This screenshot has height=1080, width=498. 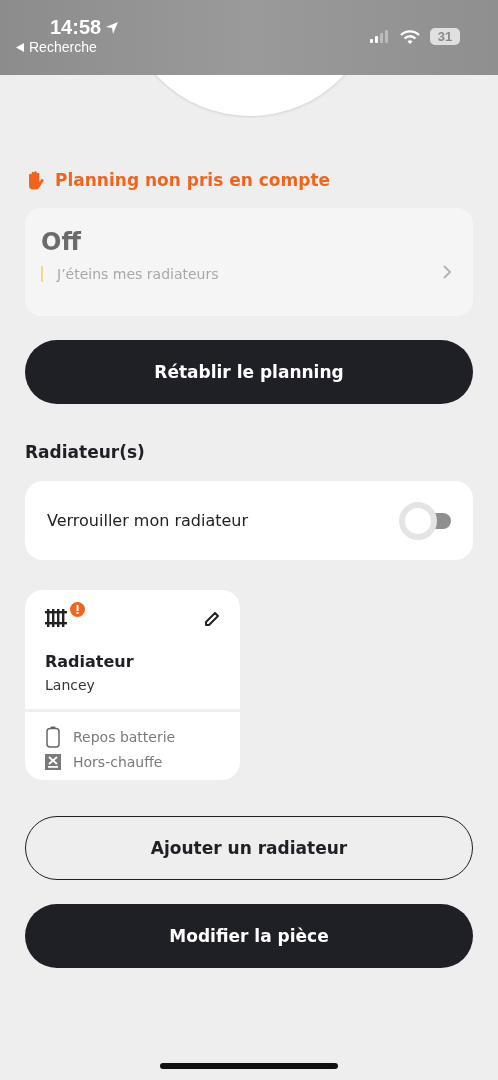 I want to click on location-arrow-icon, so click(x=112, y=27).